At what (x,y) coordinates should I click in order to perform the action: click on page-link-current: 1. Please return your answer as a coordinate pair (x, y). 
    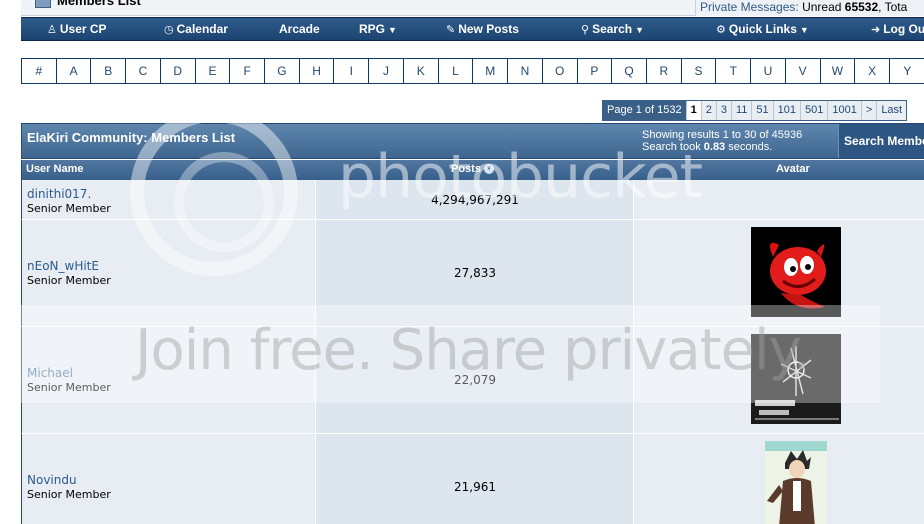
    Looking at the image, I should click on (693, 110).